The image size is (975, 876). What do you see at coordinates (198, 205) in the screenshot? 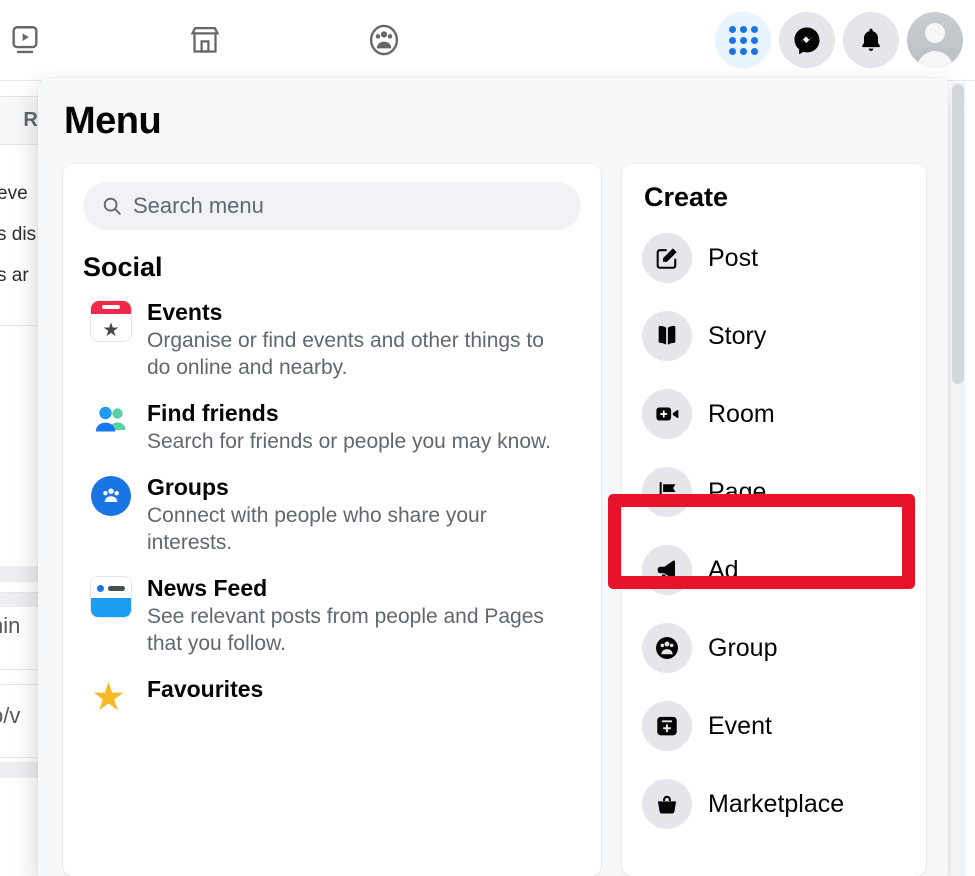
I see `search-input-placeholder: Search menu` at bounding box center [198, 205].